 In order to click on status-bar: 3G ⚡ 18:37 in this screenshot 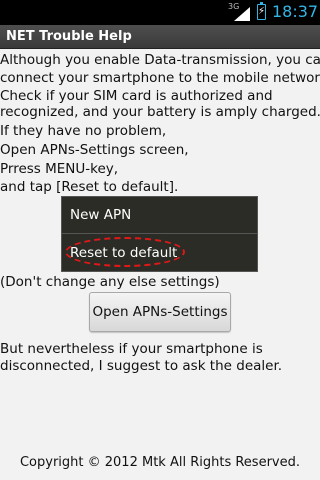, I will do `click(160, 12)`.